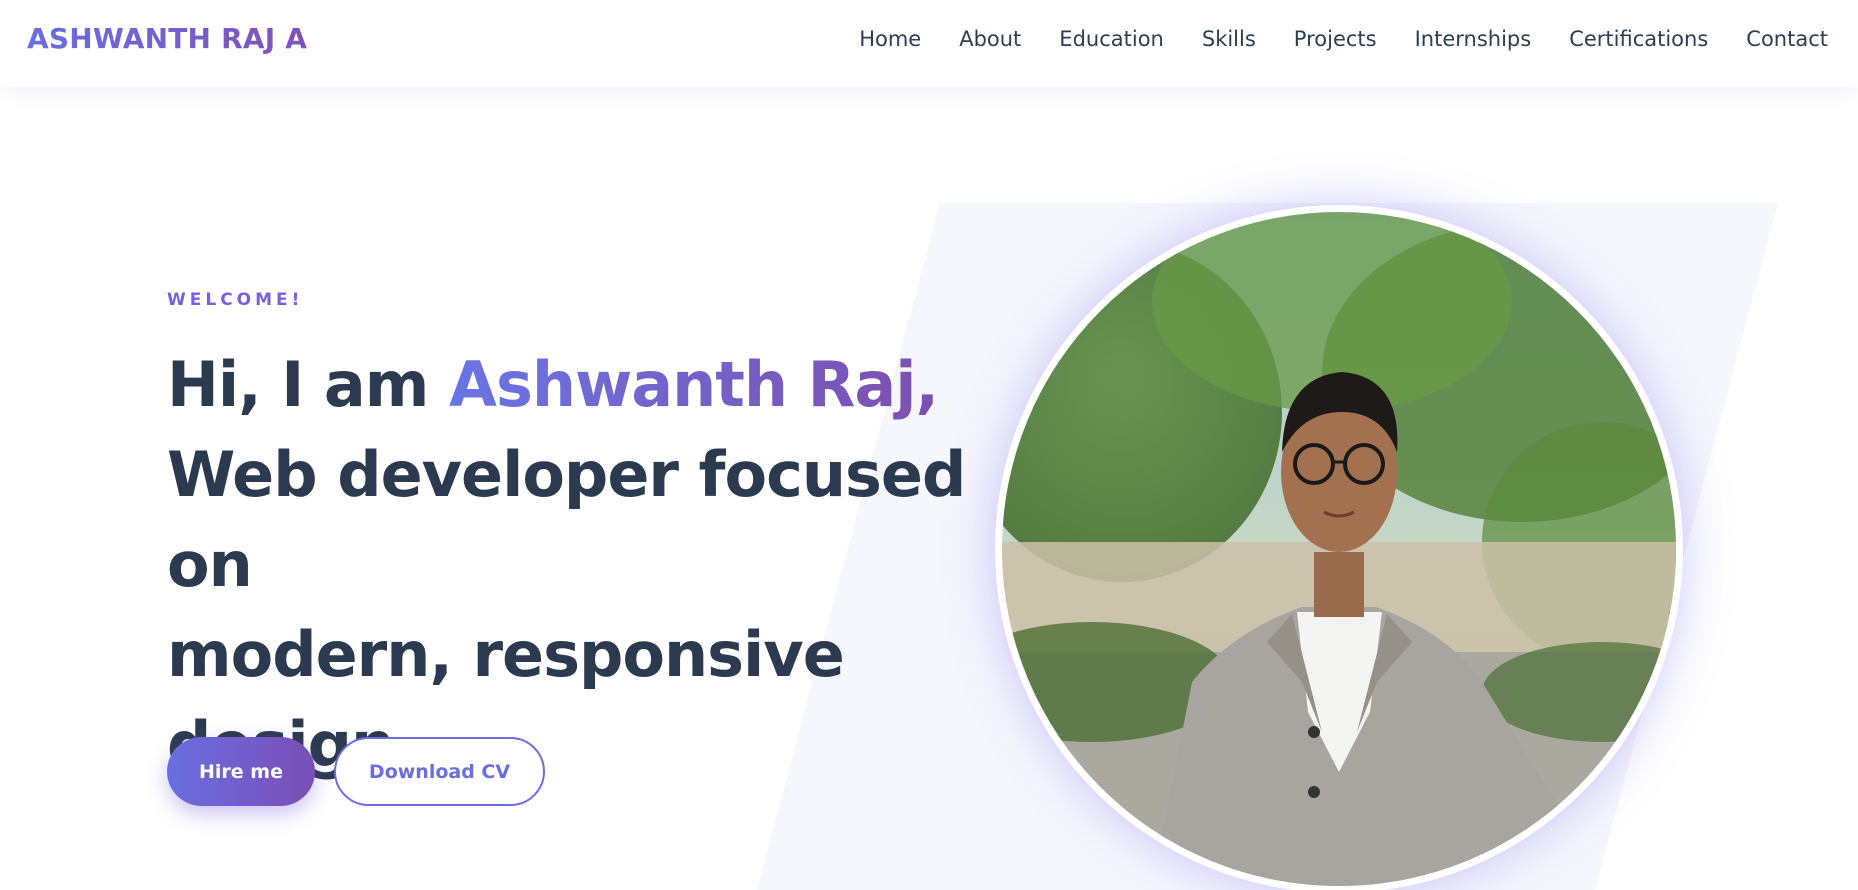 The width and height of the screenshot is (1858, 890). I want to click on nav-link-internships: Internships, so click(1473, 39).